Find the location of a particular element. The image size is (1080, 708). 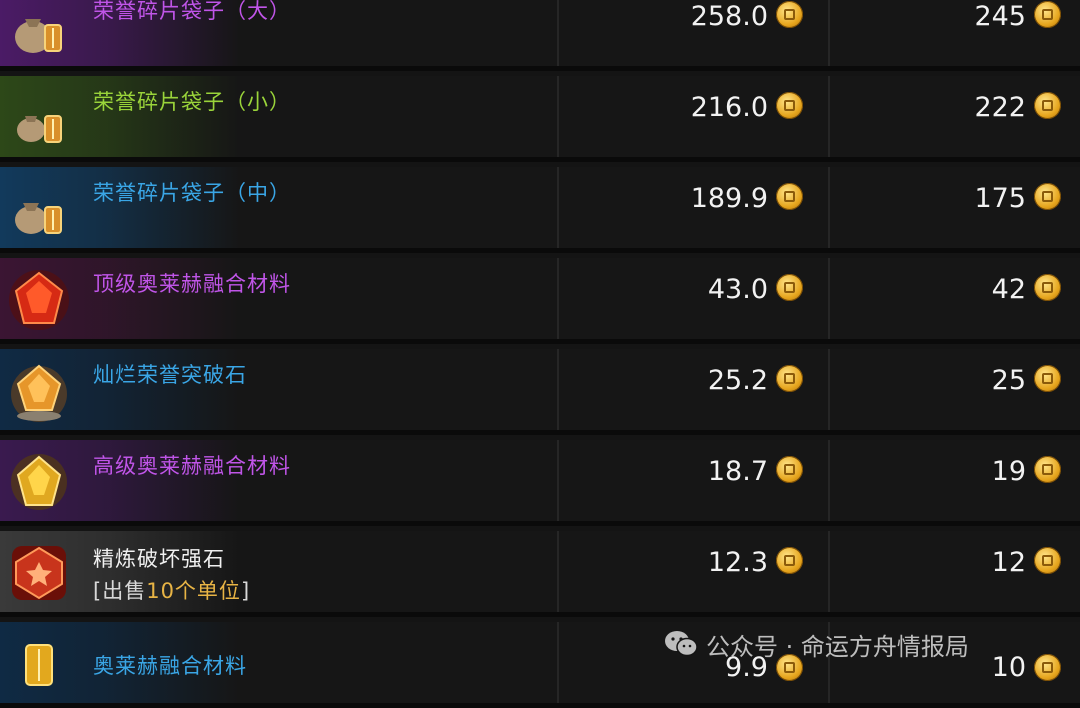

price-column-1: 25.2 is located at coordinates (737, 380).